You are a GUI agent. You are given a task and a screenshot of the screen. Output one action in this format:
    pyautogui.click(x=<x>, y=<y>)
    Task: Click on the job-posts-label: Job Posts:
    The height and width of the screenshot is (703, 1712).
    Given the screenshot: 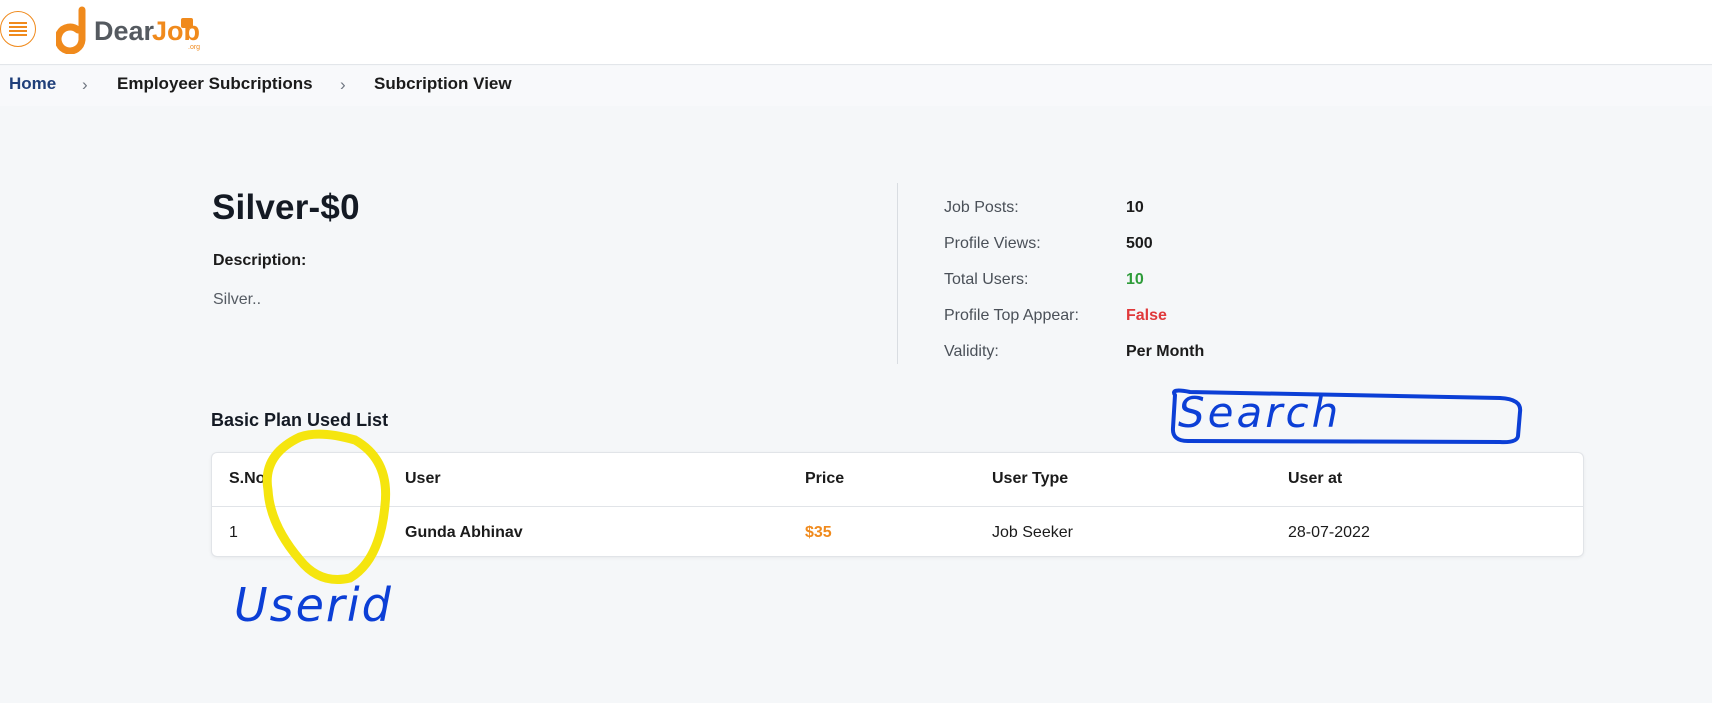 What is the action you would take?
    pyautogui.click(x=981, y=207)
    